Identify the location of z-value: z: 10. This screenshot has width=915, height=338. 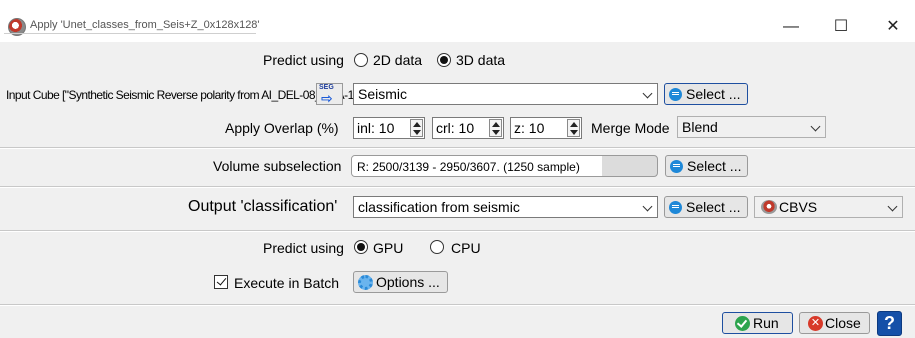
(529, 128).